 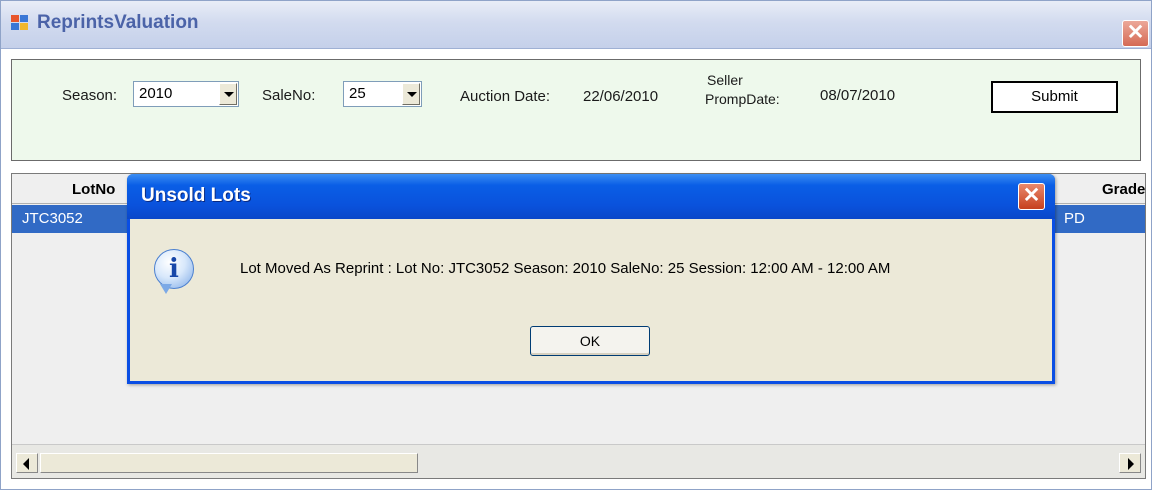 I want to click on auction-date-value: 22/06/2010, so click(x=621, y=96).